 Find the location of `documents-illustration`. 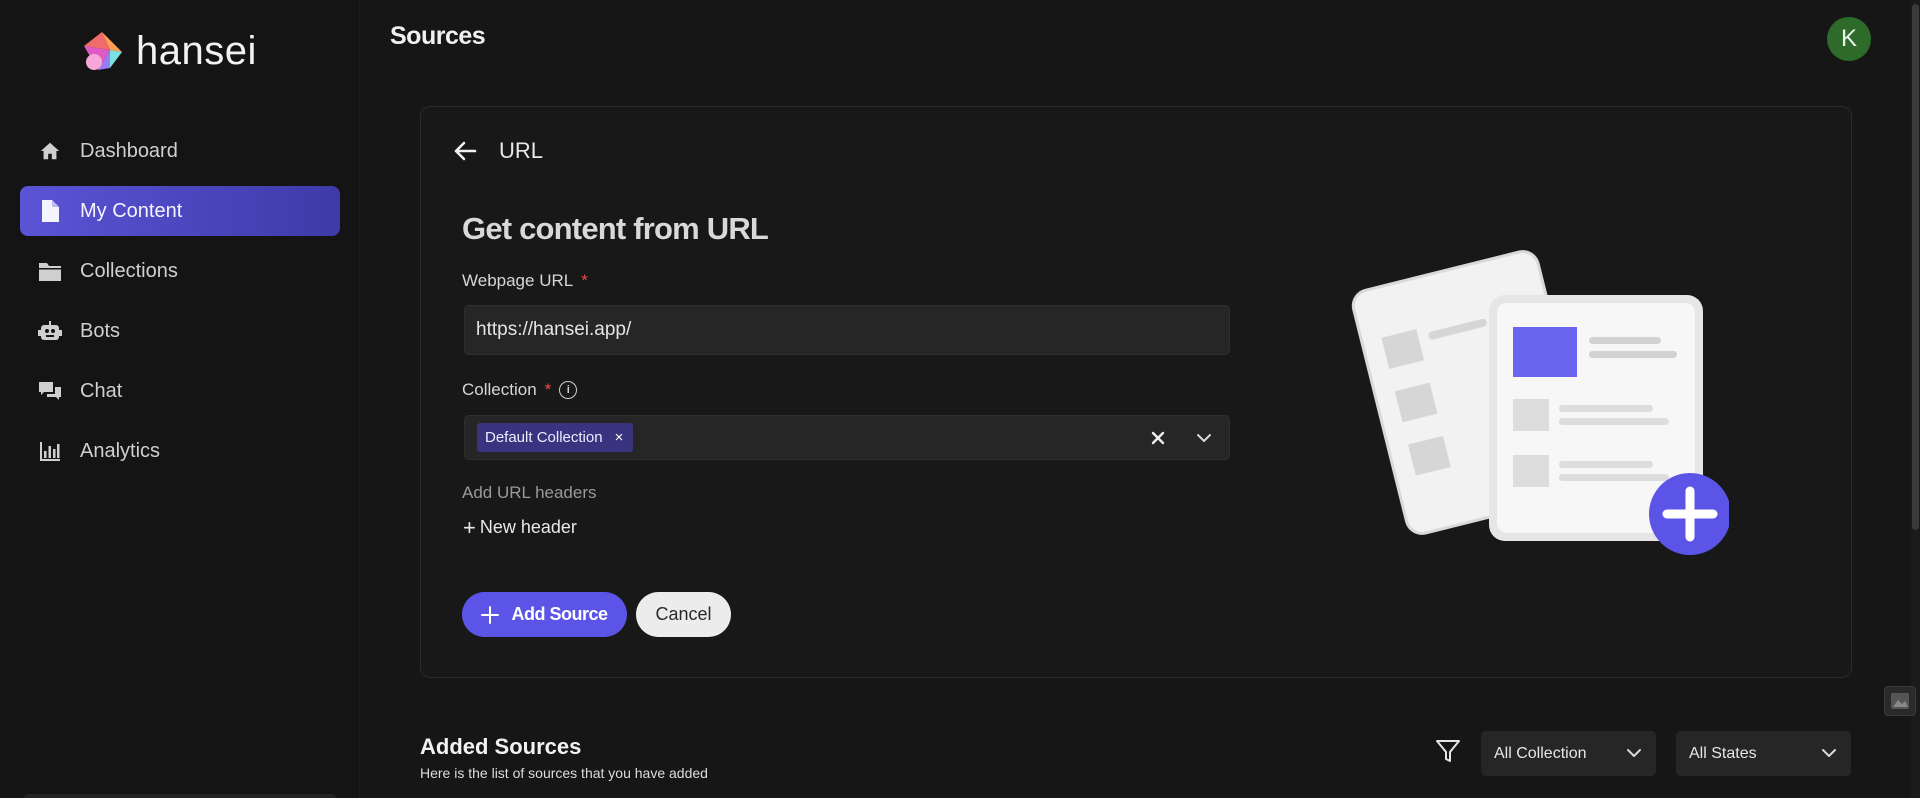

documents-illustration is located at coordinates (1540, 402).